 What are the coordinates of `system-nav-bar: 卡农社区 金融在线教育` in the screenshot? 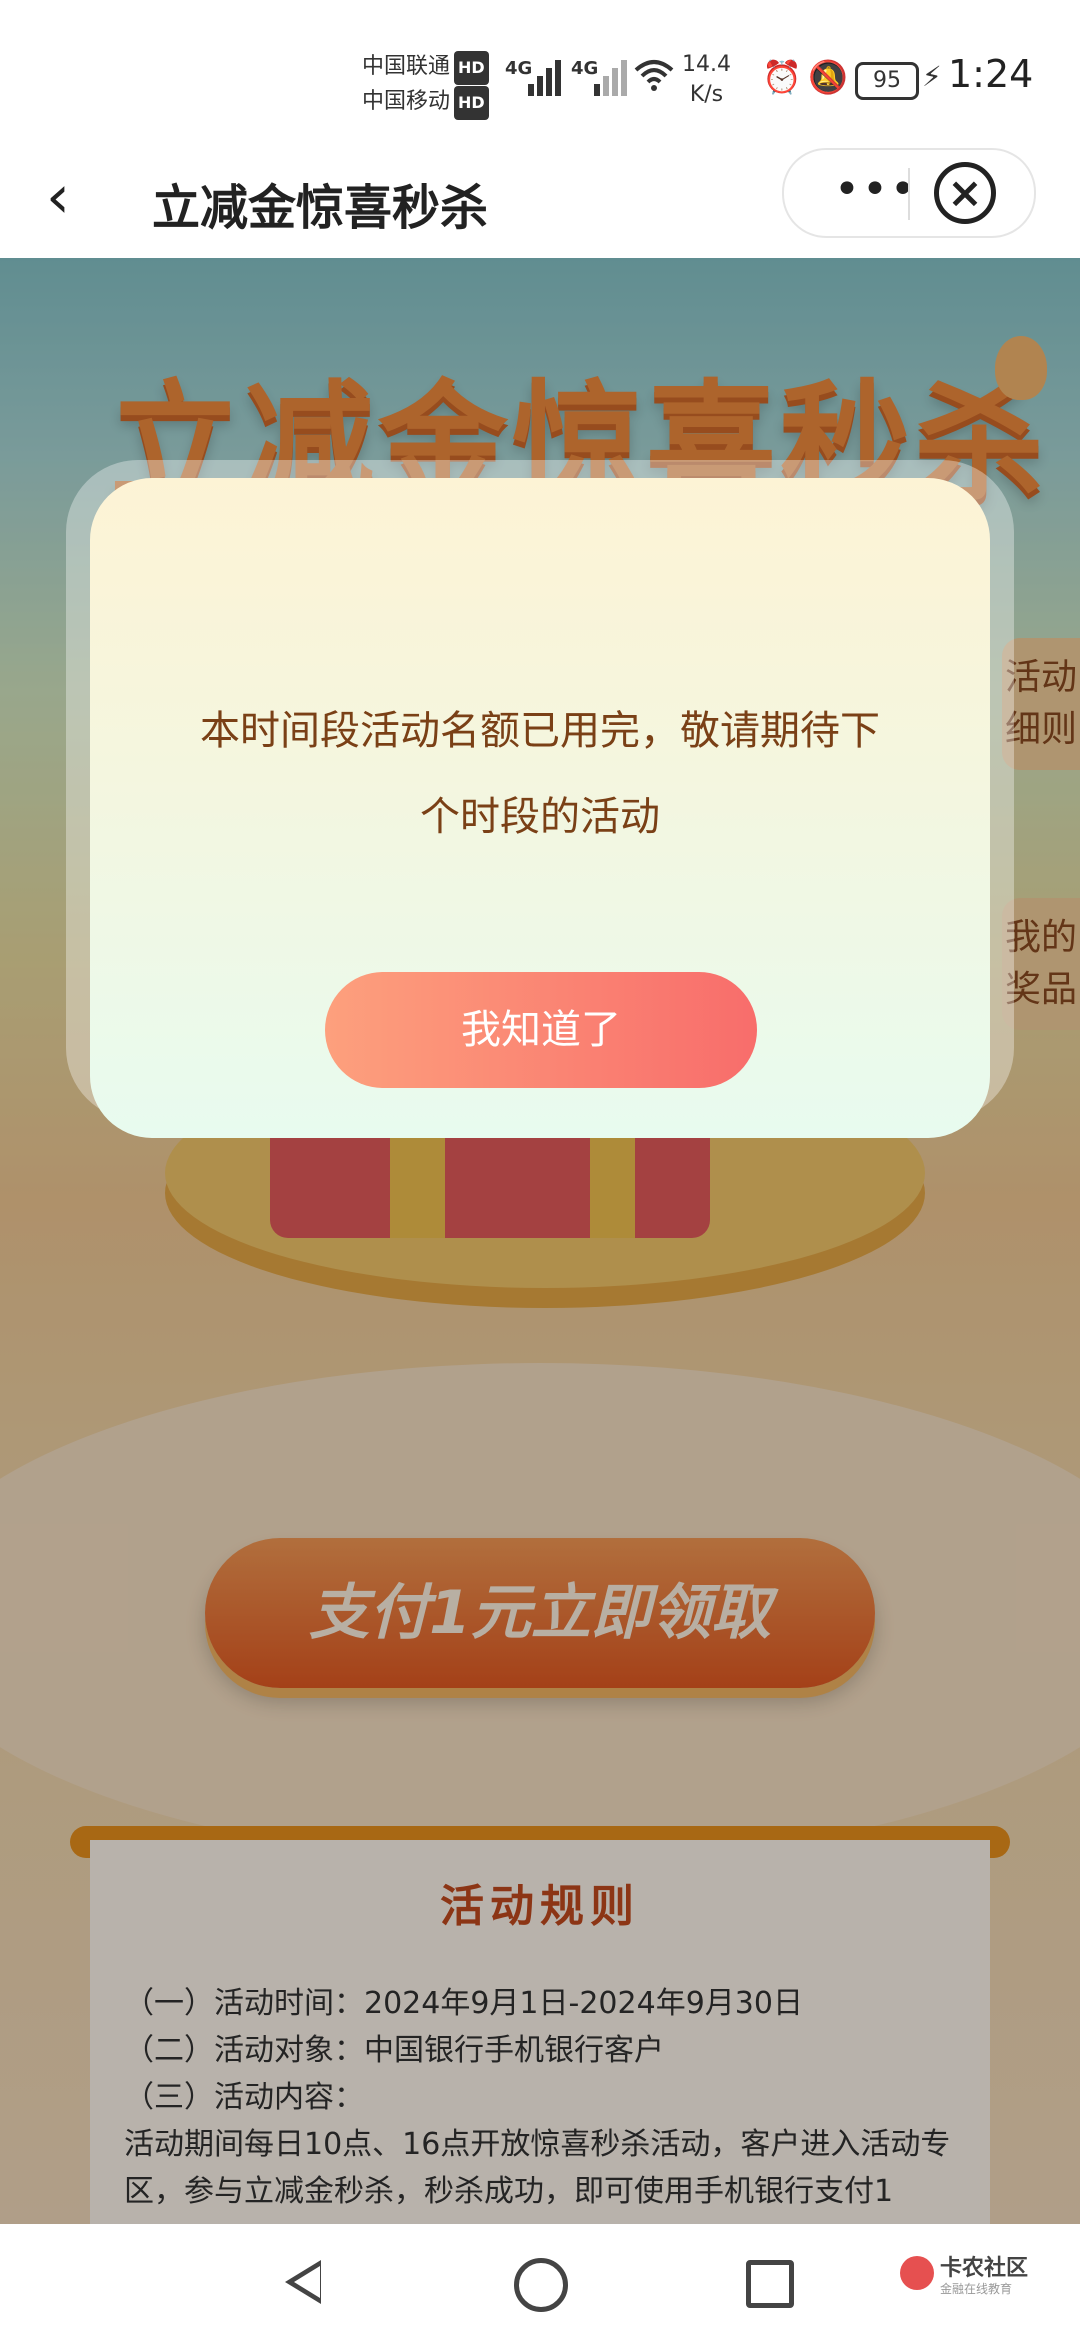 It's located at (540, 2282).